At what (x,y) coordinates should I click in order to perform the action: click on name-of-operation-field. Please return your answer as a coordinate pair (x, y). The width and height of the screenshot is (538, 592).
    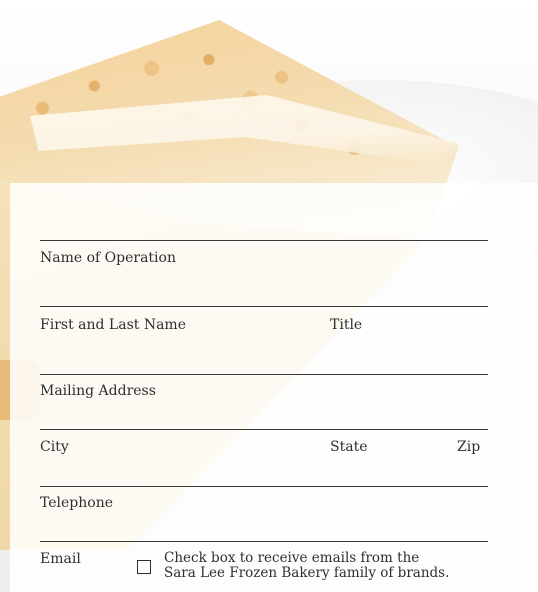
    Looking at the image, I should click on (264, 240).